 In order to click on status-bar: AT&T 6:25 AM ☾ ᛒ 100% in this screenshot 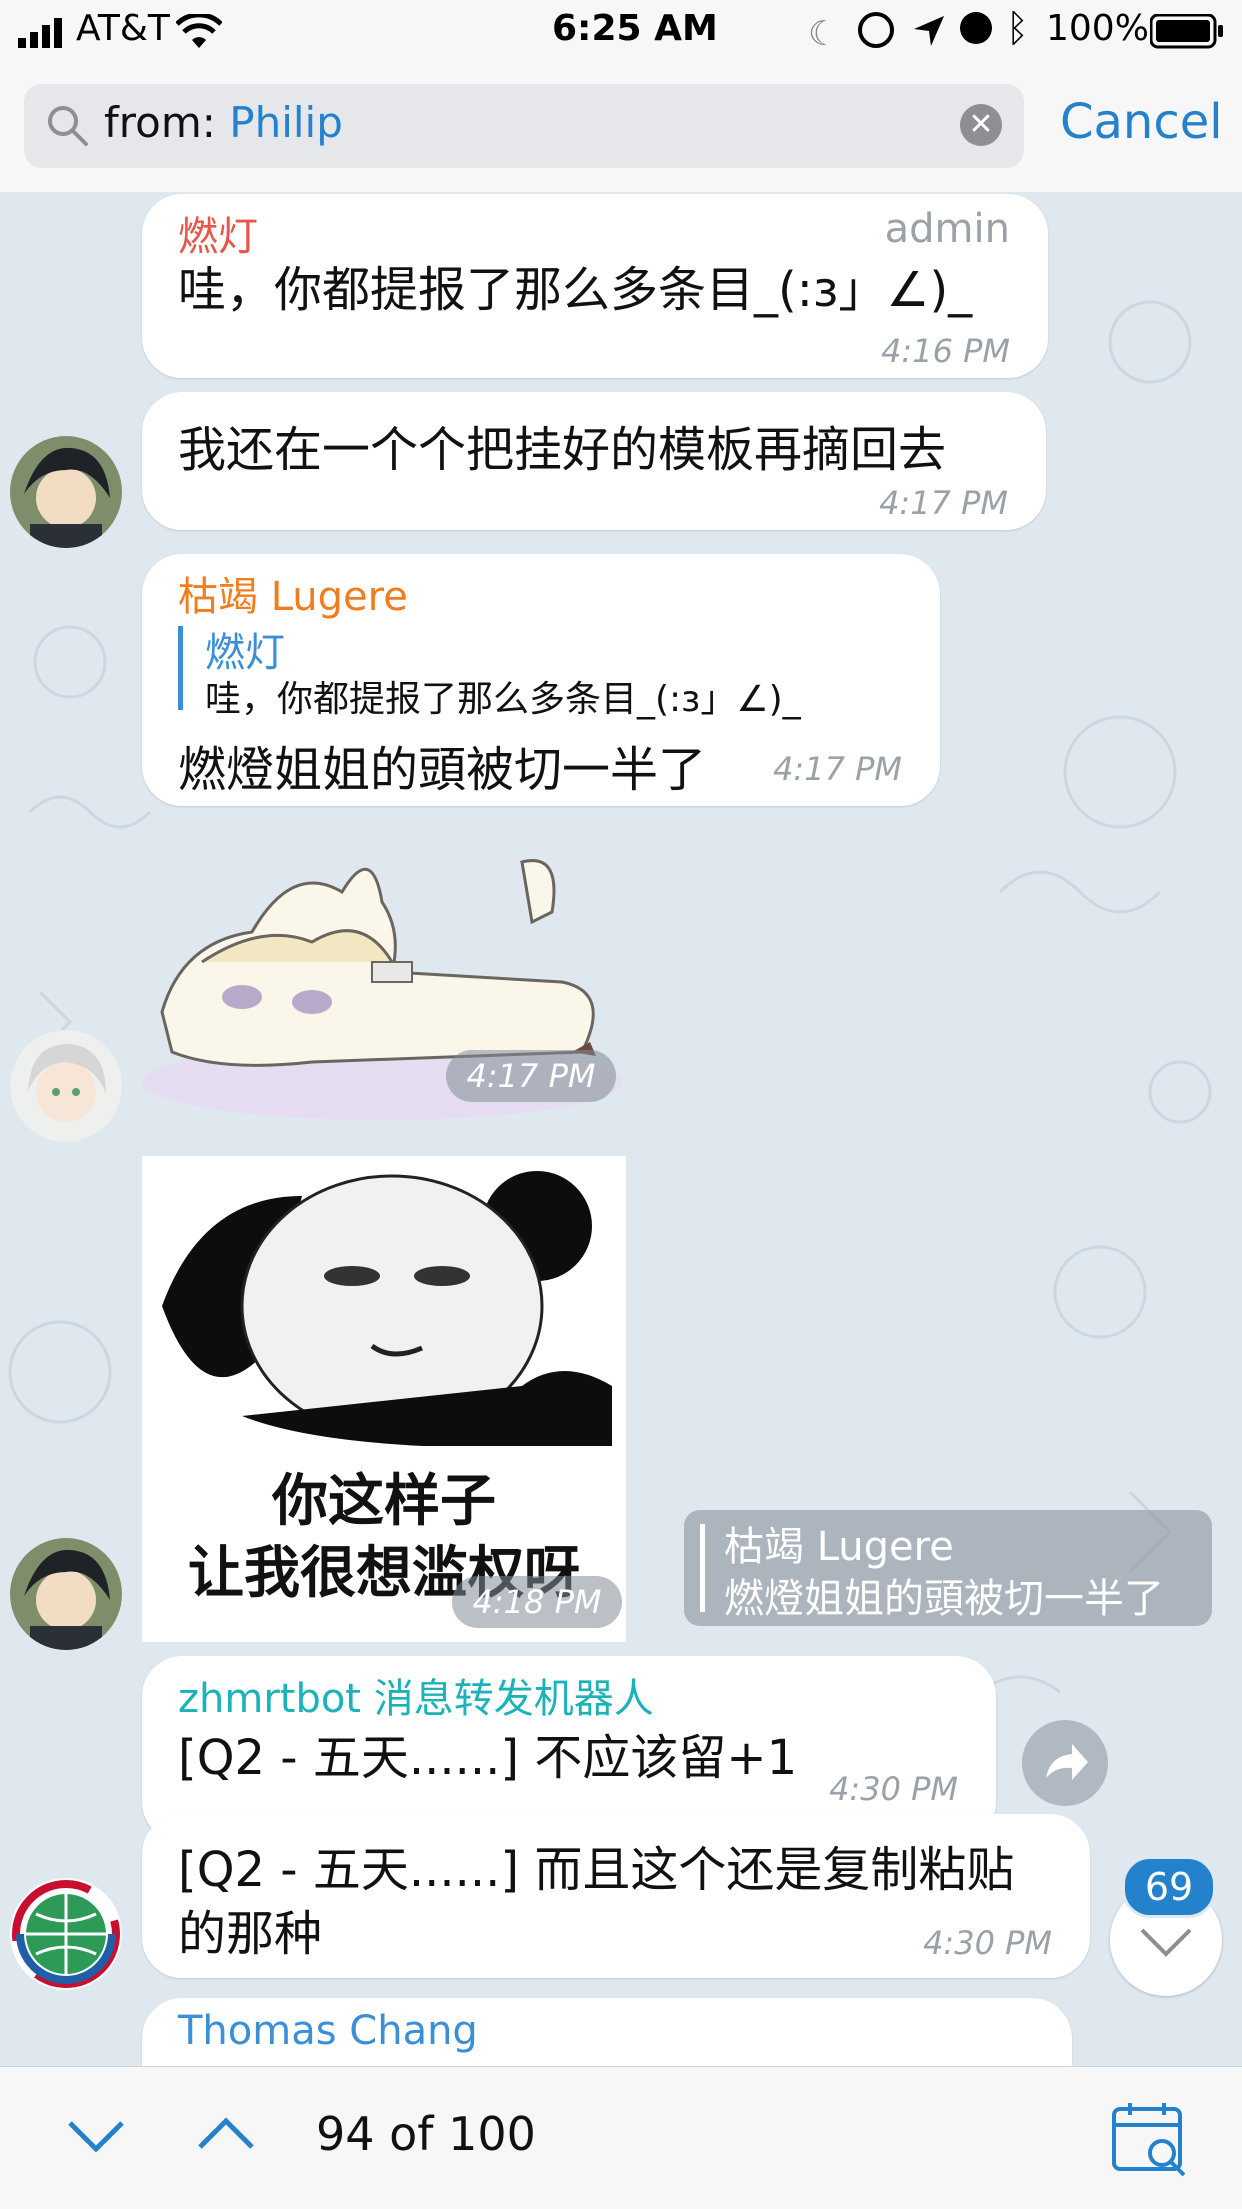, I will do `click(621, 32)`.